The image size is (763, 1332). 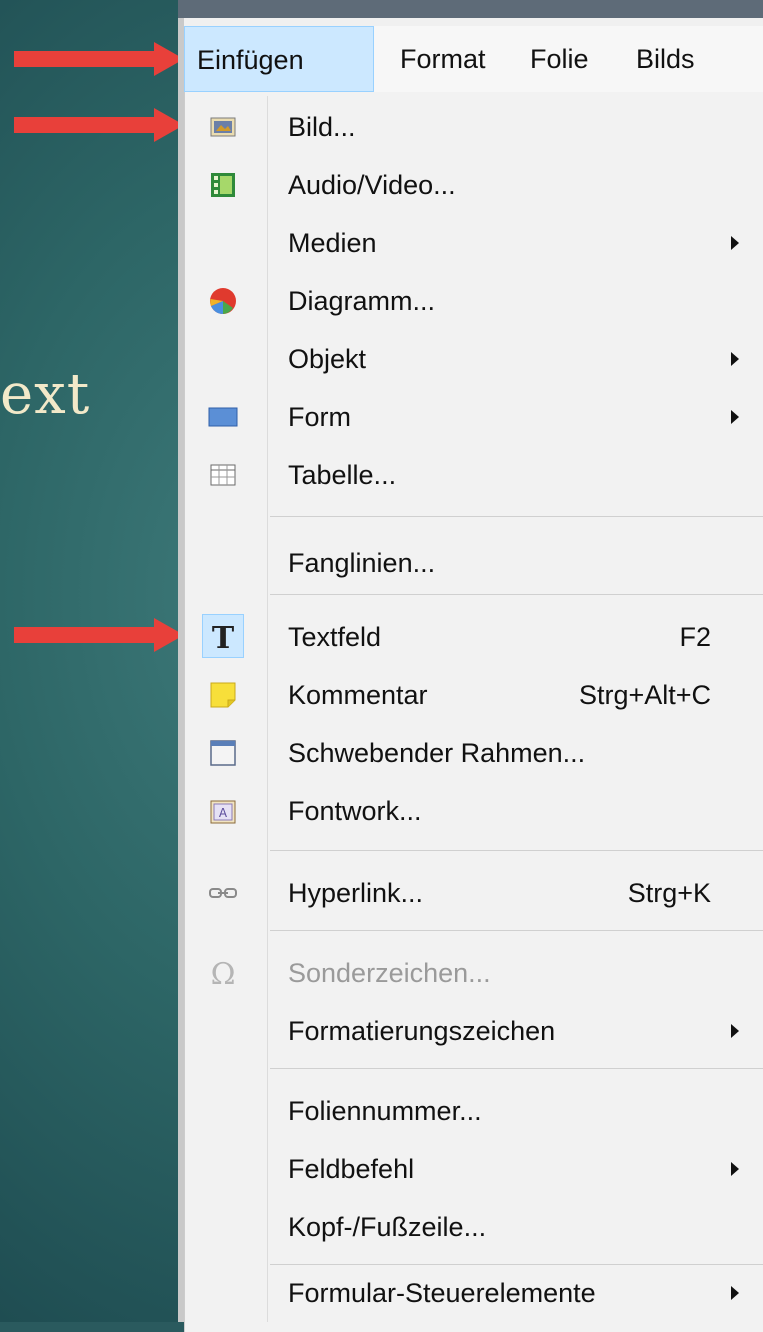 I want to click on slide-text: ext, so click(x=45, y=394).